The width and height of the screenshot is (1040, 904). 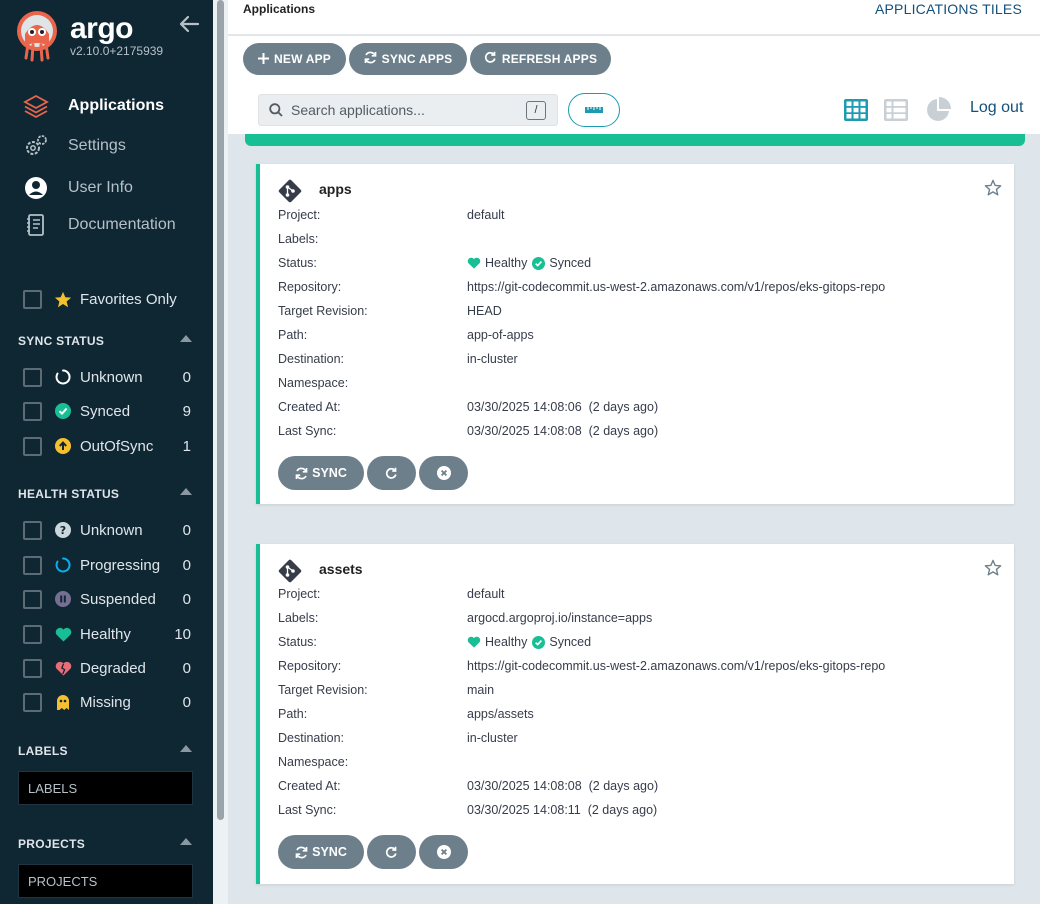 What do you see at coordinates (220, 410) in the screenshot?
I see `scrollbar-thumb` at bounding box center [220, 410].